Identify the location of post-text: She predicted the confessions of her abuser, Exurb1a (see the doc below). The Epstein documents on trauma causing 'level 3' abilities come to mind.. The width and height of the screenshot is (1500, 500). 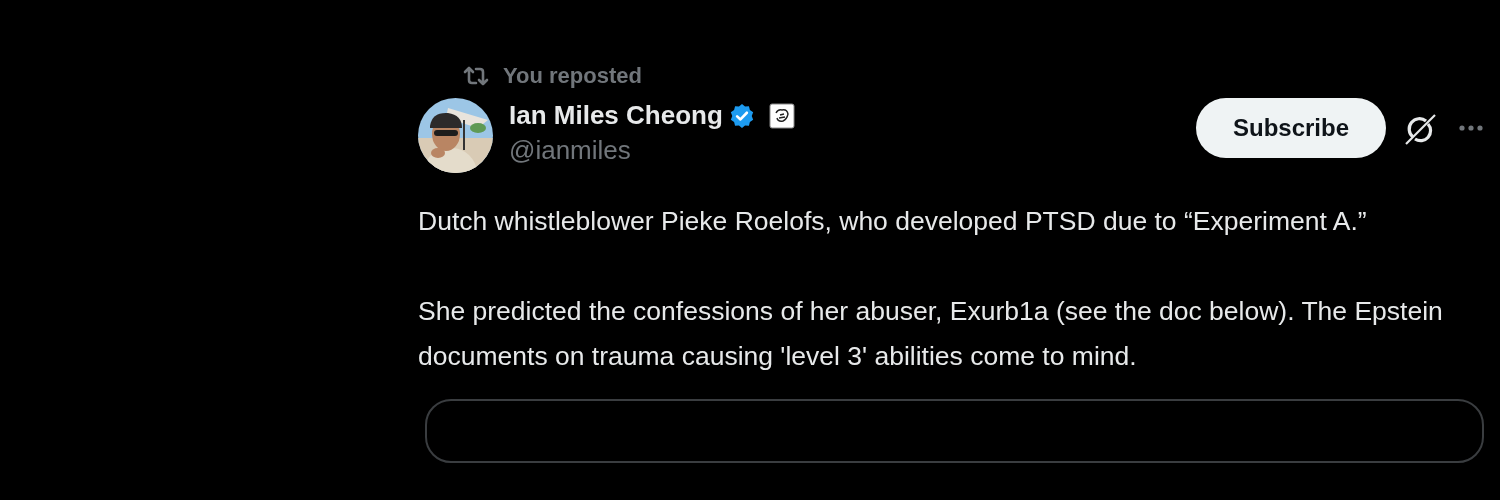
(931, 334).